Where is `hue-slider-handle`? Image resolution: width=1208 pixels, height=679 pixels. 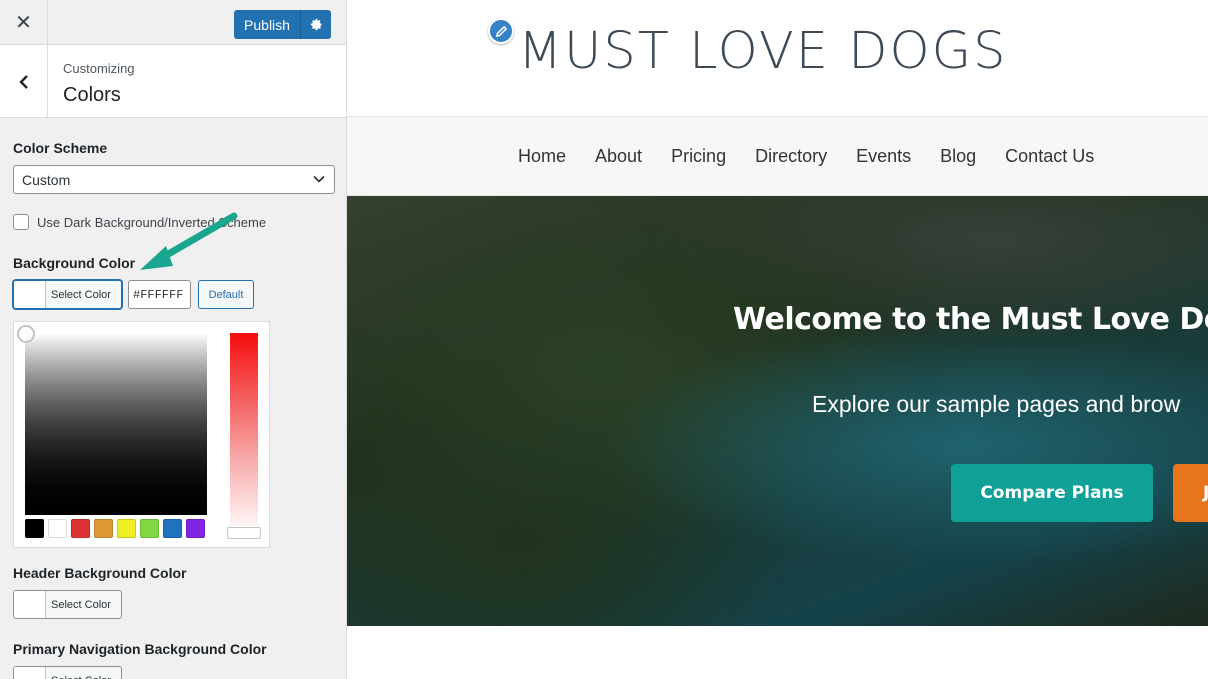
hue-slider-handle is located at coordinates (244, 533).